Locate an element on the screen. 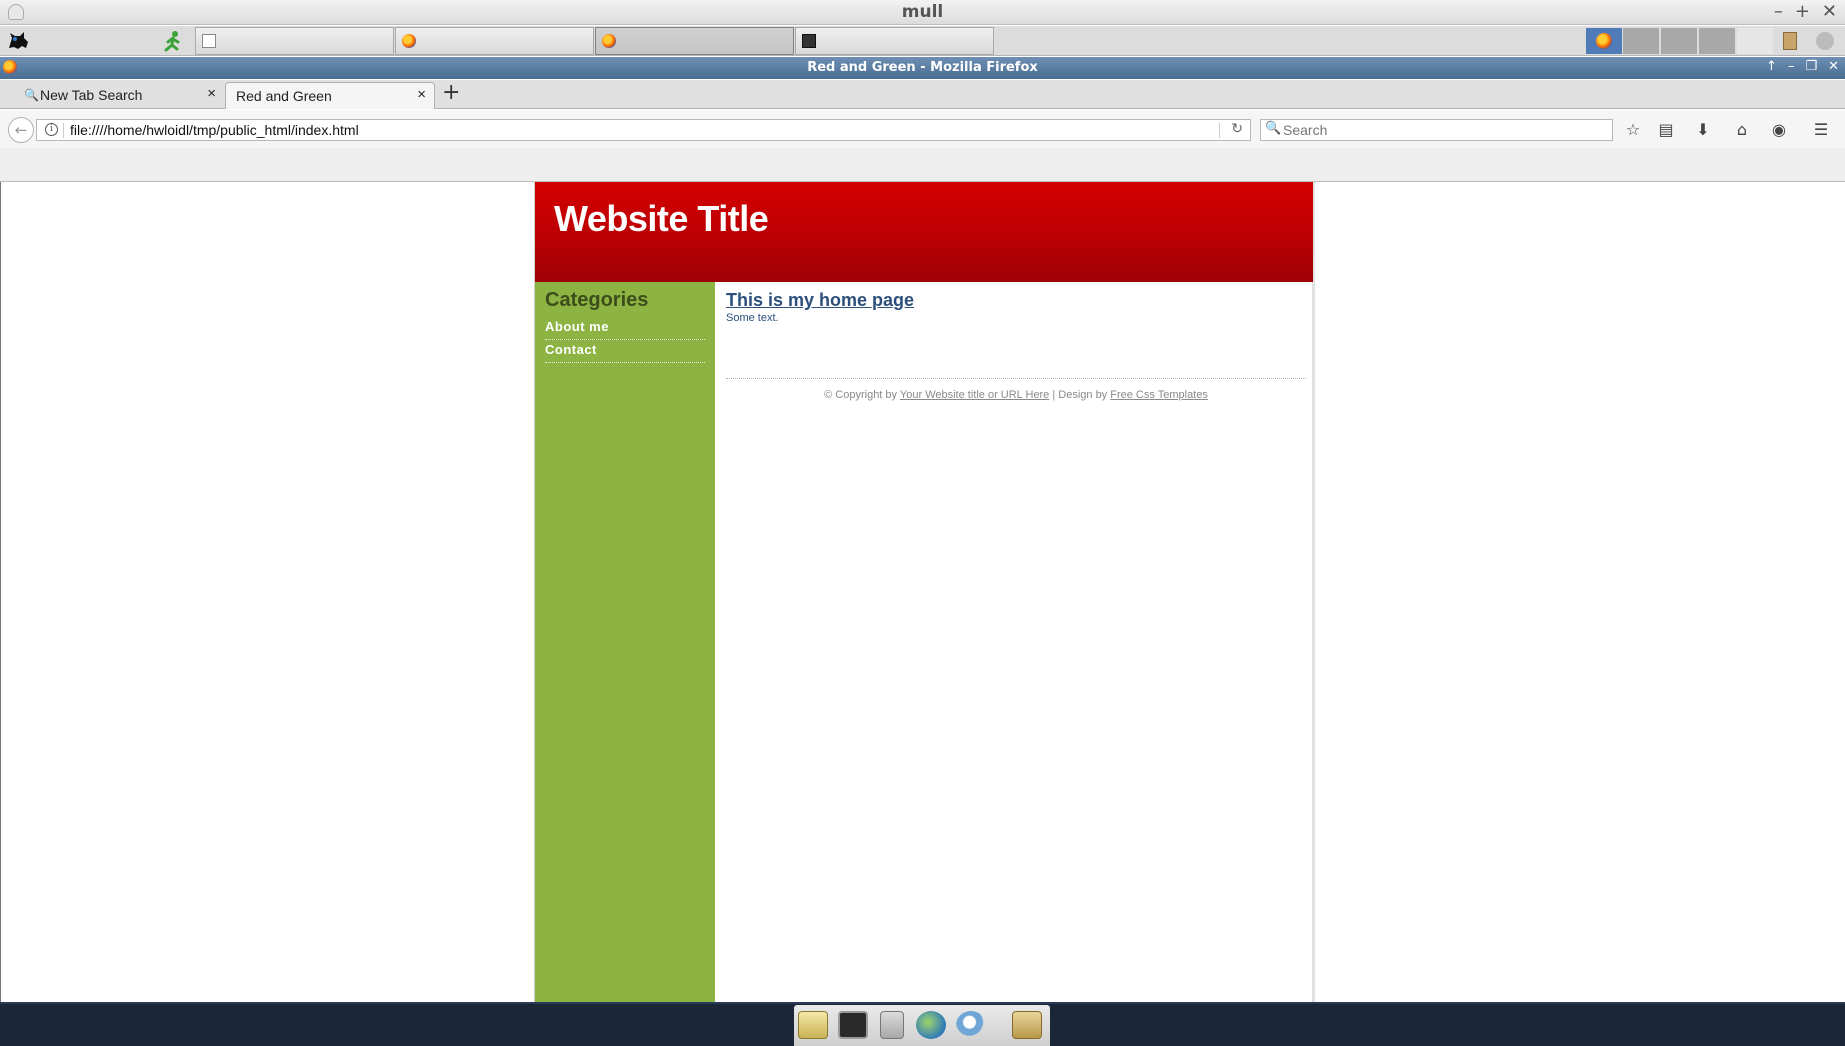 Image resolution: width=1845 pixels, height=1046 pixels. search-input is located at coordinates (1443, 130).